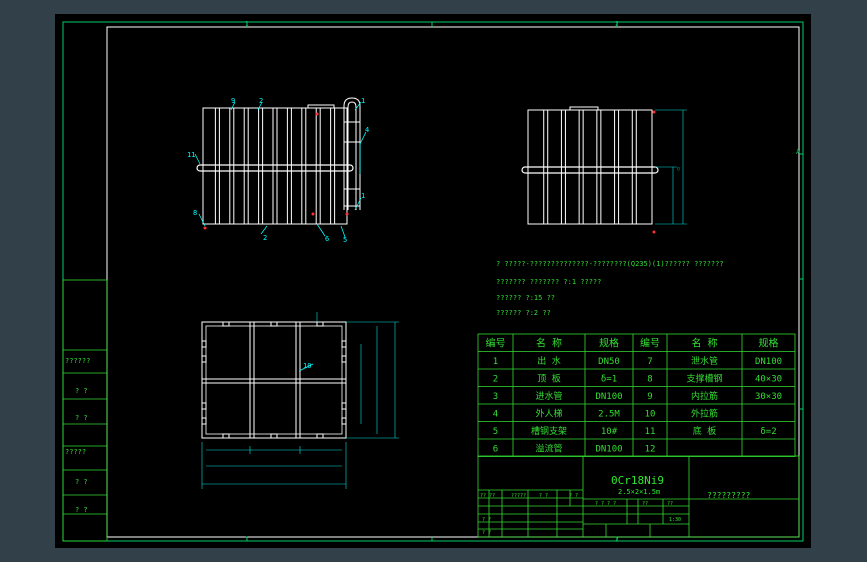 This screenshot has height=562, width=867. I want to click on margin-label-2: ? ?, so click(81, 391).